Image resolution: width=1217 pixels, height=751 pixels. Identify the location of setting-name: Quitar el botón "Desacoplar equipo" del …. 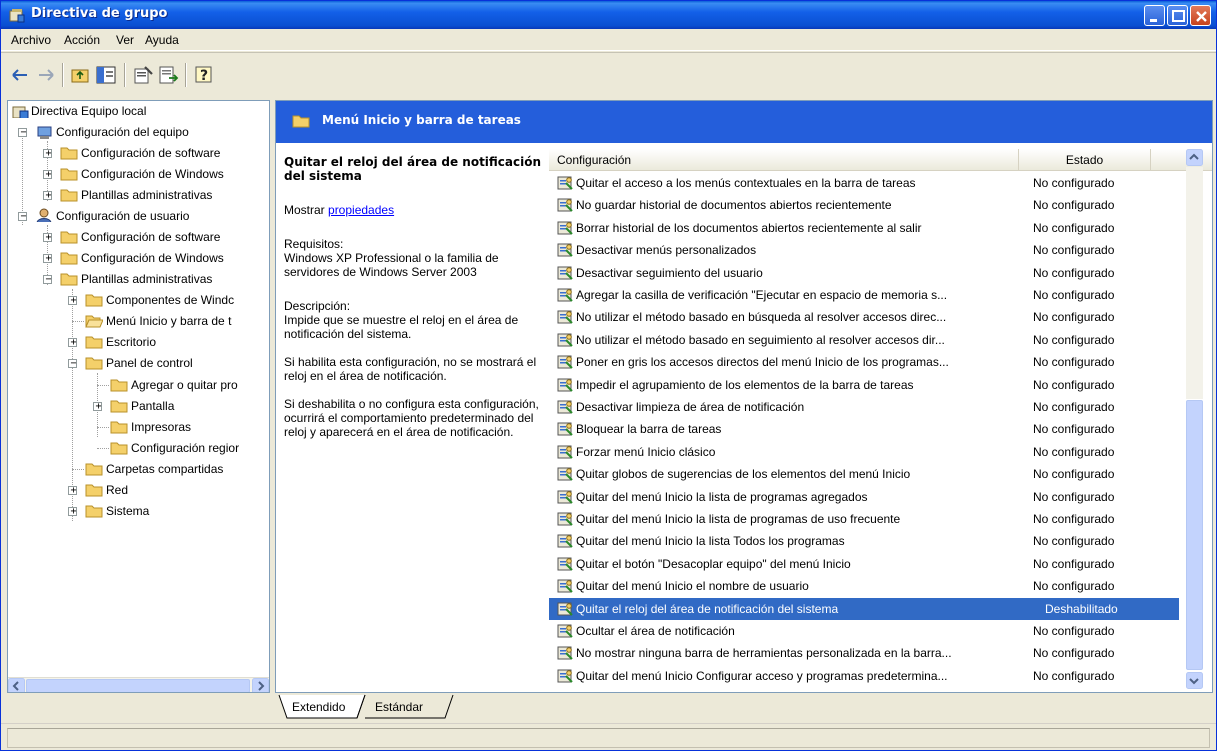
(713, 563).